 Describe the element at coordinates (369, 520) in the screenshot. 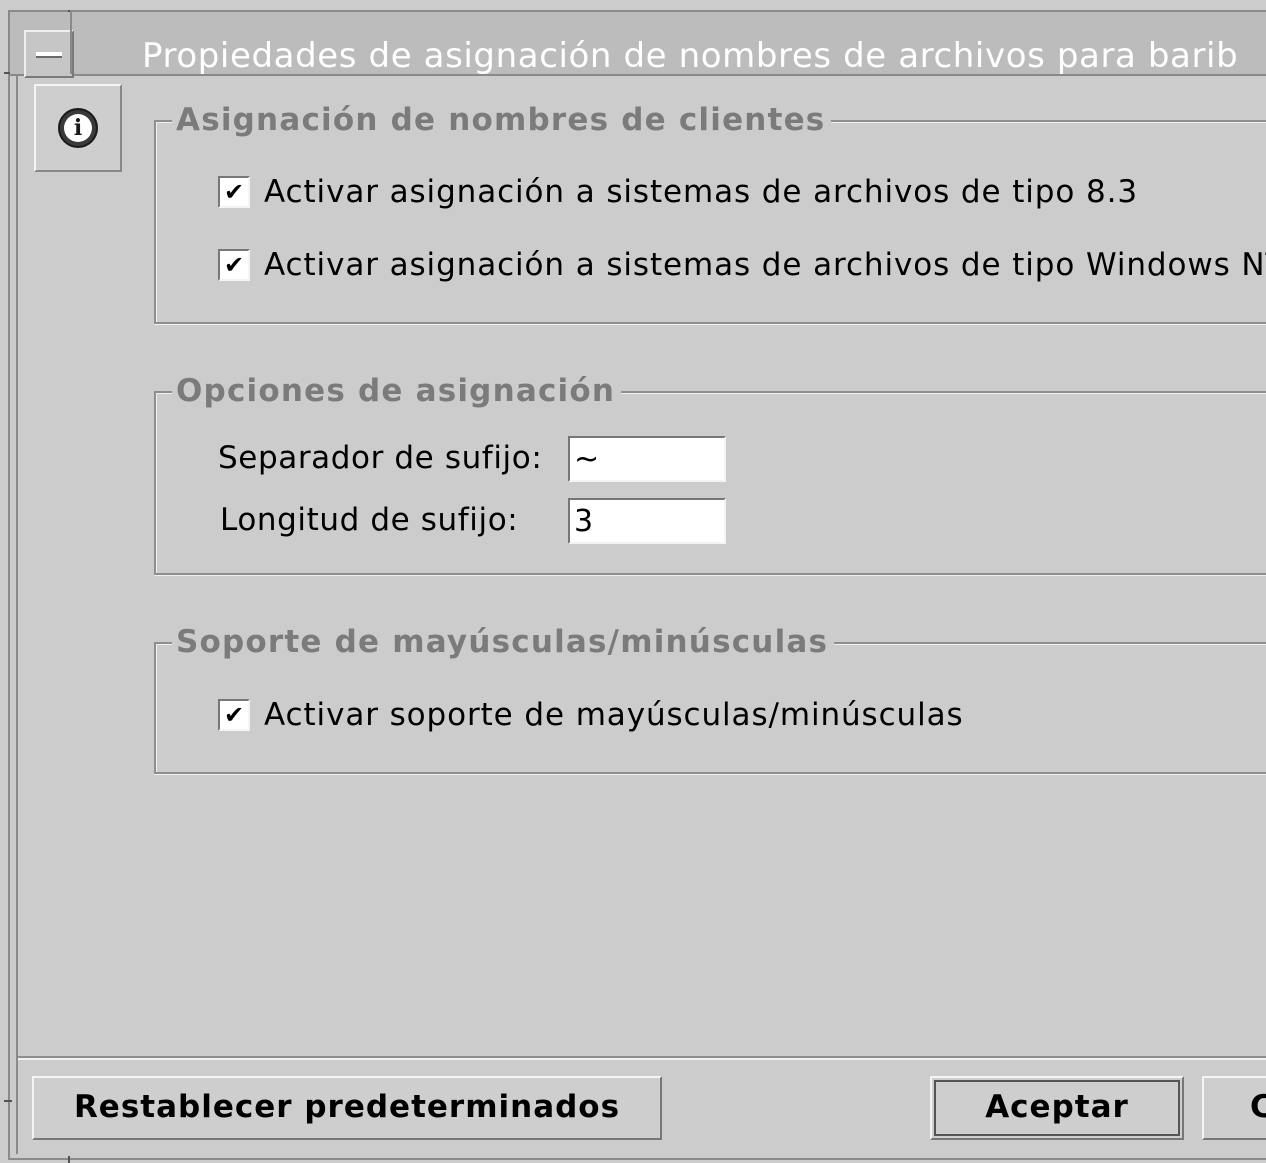

I see `suffix-length-label: Longitud de sufijo:` at that location.